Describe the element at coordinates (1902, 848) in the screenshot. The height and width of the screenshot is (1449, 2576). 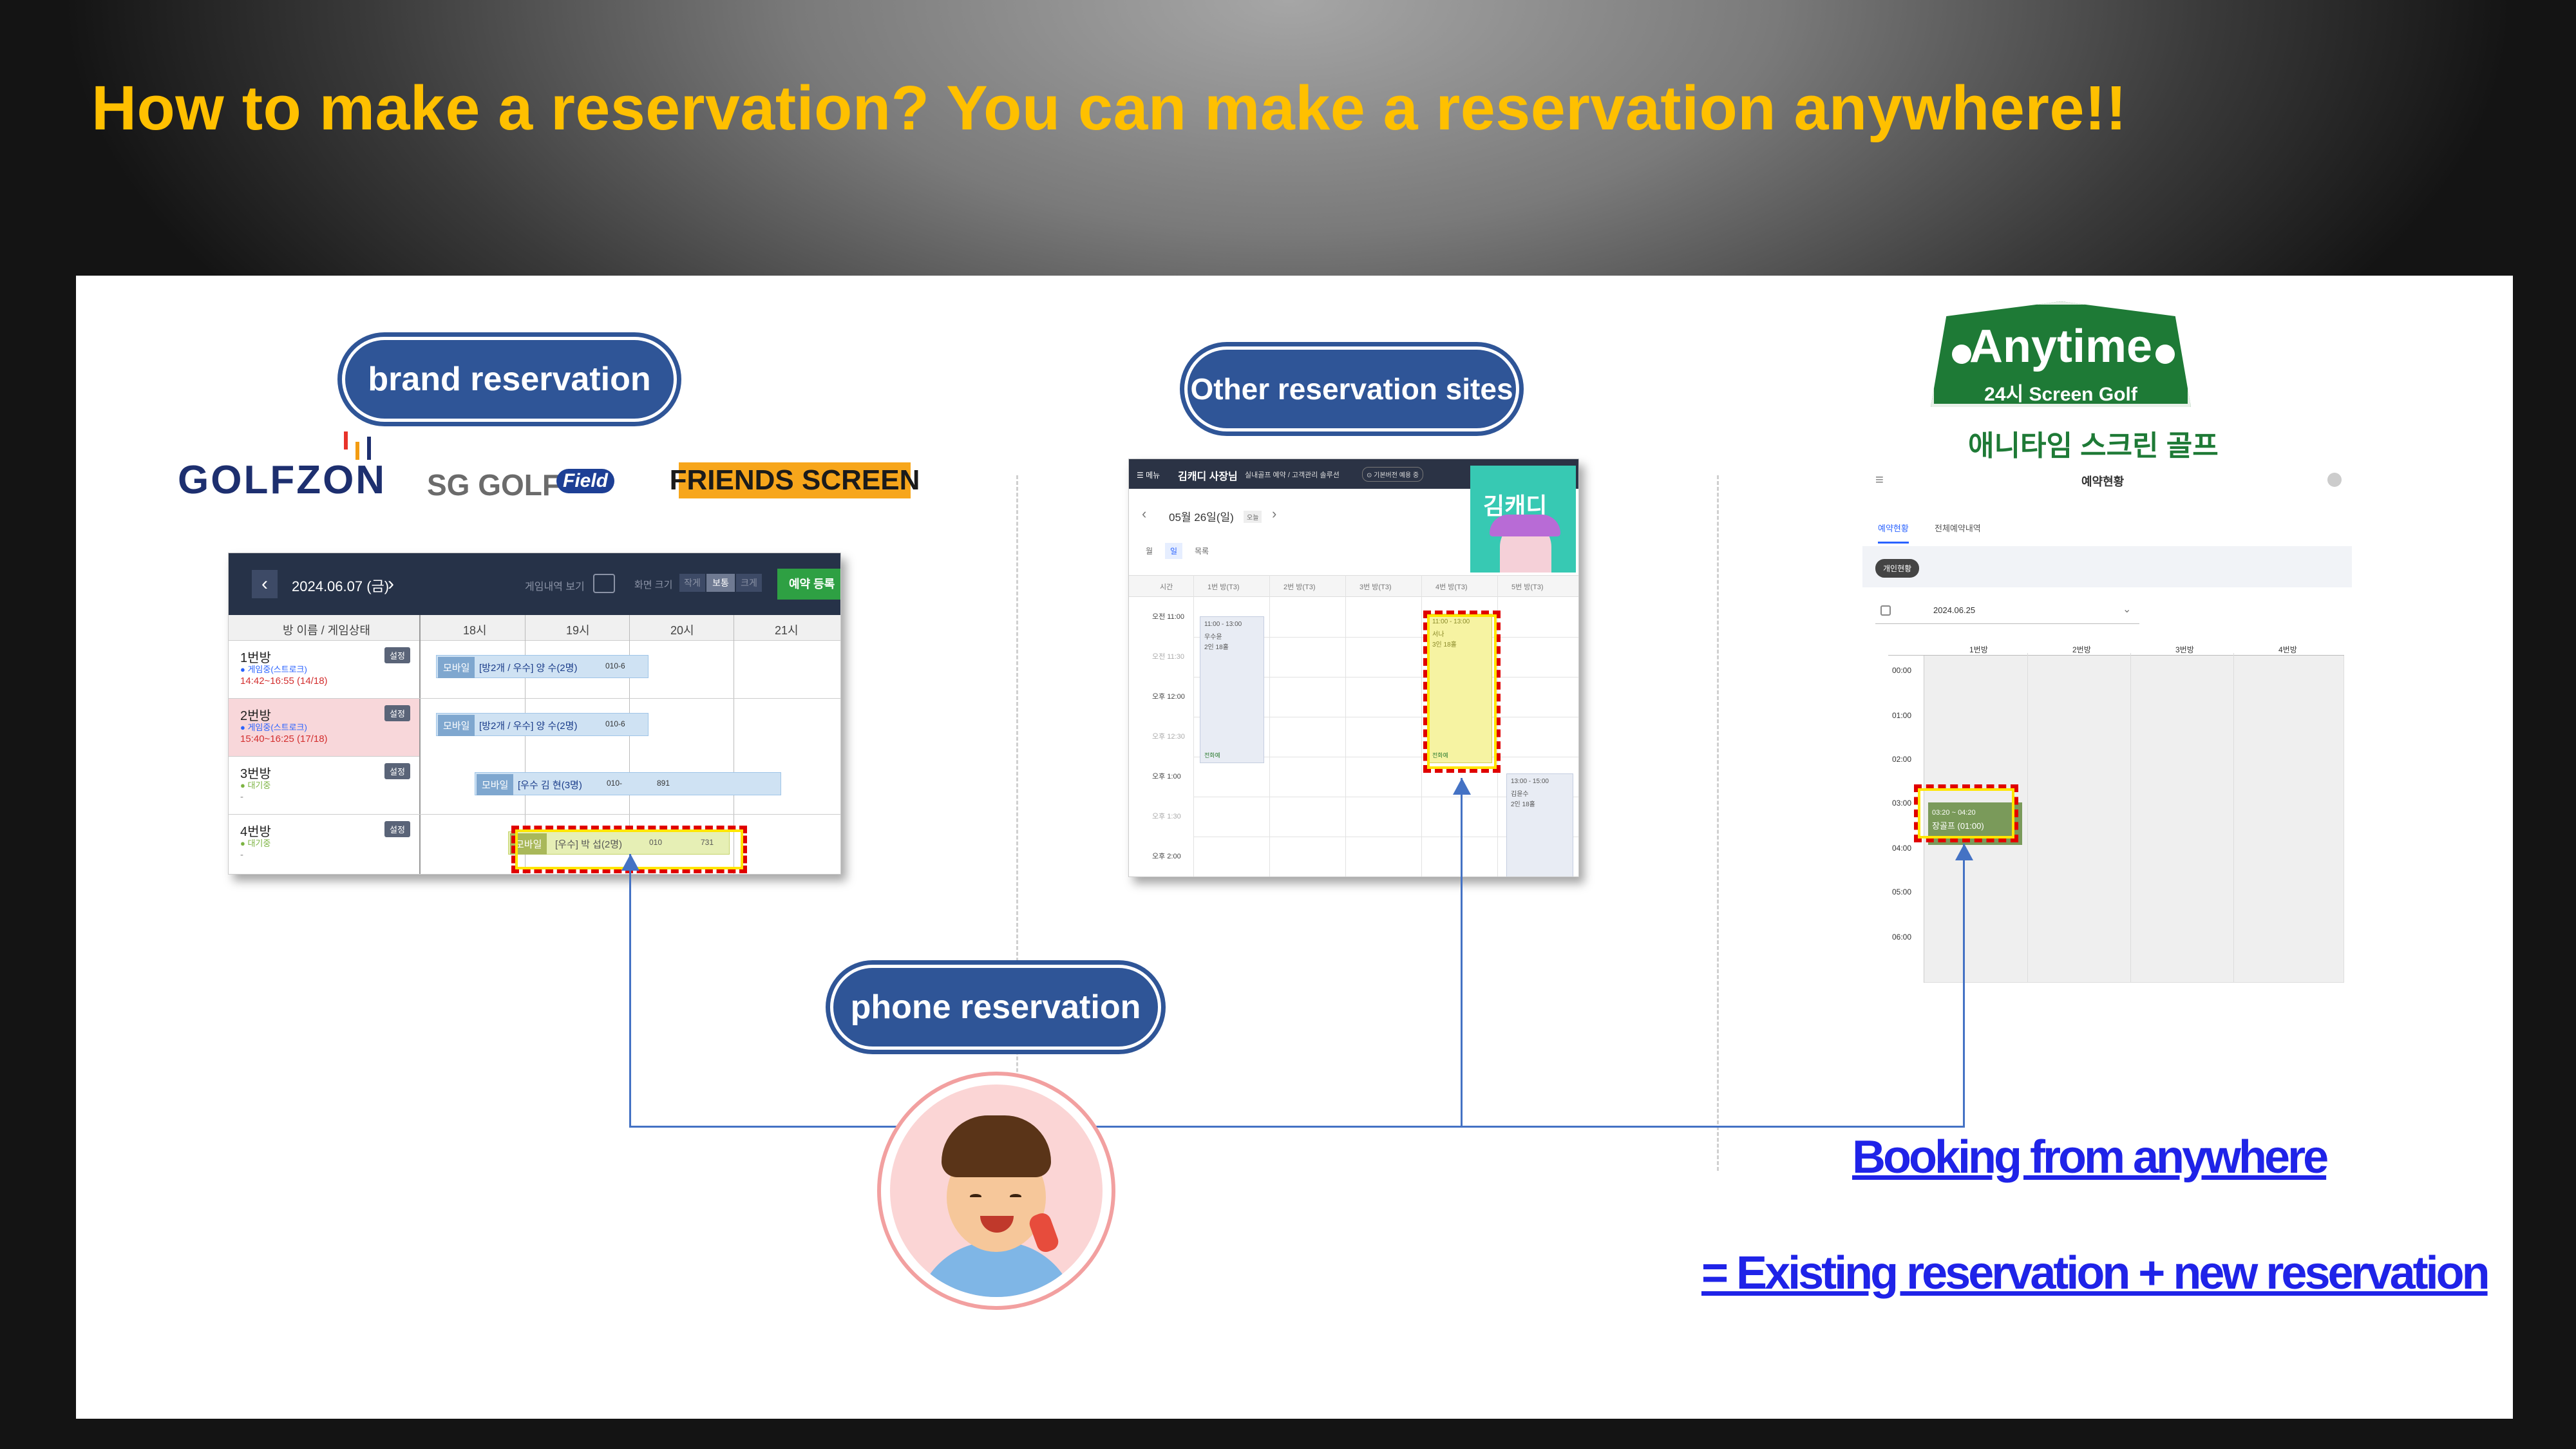
I see `shot3-time-label: 04:00` at that location.